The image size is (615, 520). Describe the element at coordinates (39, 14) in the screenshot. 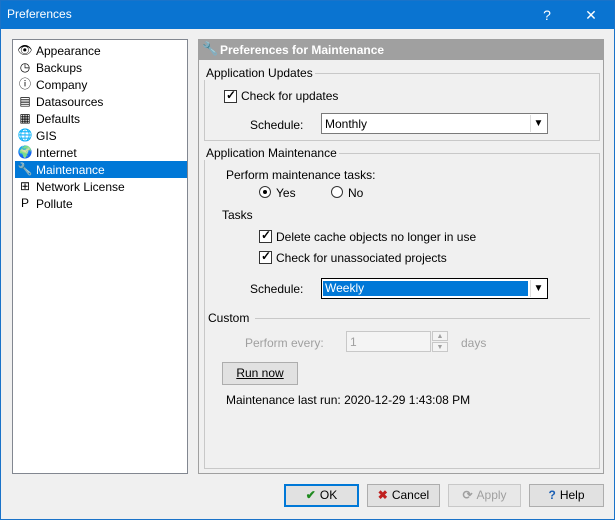

I see `window-title: Preferences` at that location.